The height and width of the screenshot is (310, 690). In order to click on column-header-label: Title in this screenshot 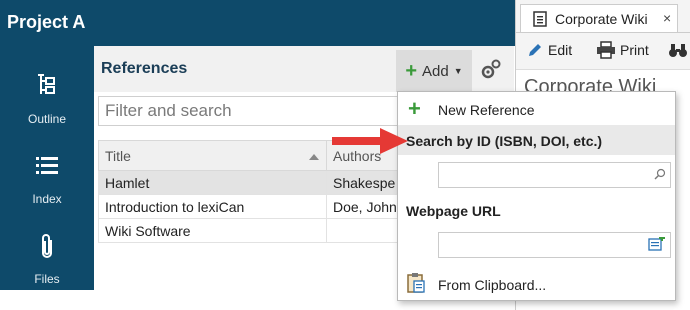, I will do `click(118, 155)`.